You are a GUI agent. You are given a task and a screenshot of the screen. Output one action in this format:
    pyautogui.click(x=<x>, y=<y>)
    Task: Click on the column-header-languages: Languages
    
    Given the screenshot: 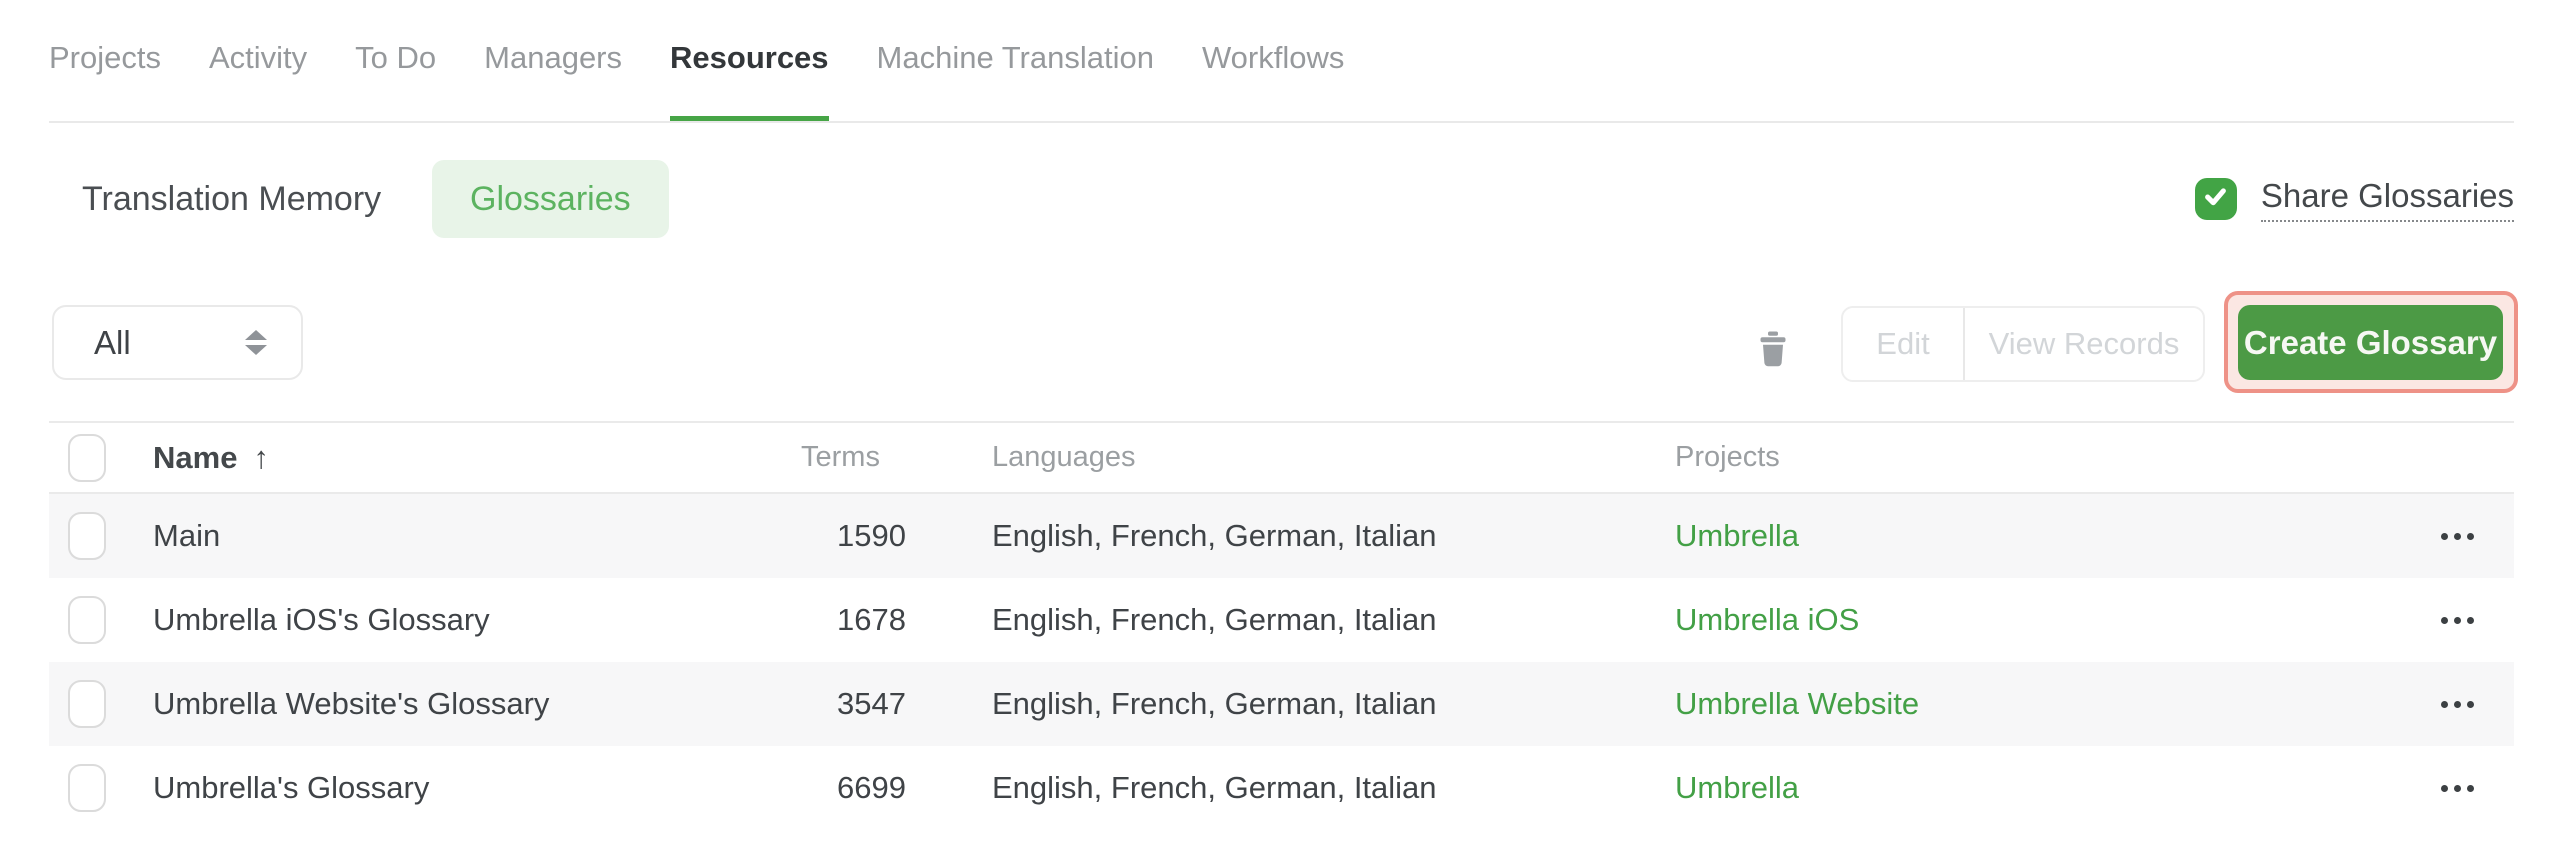 What is the action you would take?
    pyautogui.click(x=1064, y=457)
    